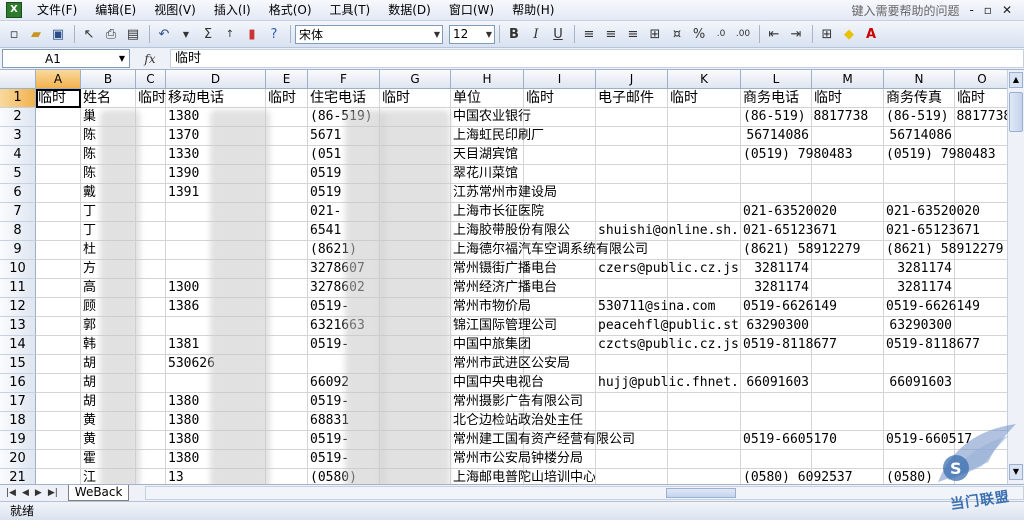 This screenshot has height=520, width=1024. What do you see at coordinates (704, 79) in the screenshot?
I see `column-header-k: K` at bounding box center [704, 79].